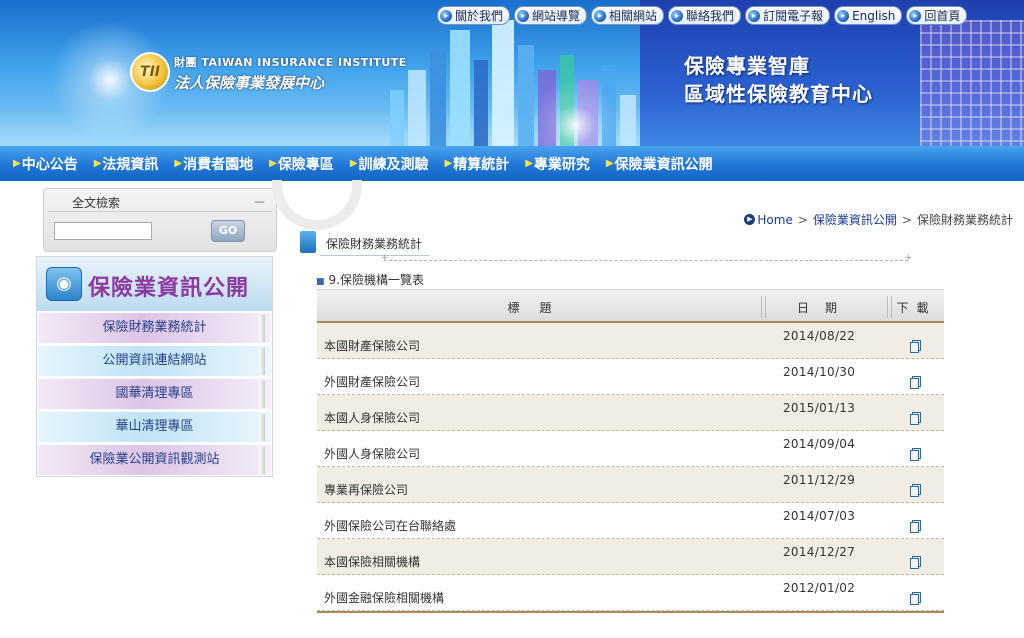 This screenshot has height=638, width=1024. I want to click on sidebar-item-huashan-liquidation: 華山清理專區, so click(154, 426).